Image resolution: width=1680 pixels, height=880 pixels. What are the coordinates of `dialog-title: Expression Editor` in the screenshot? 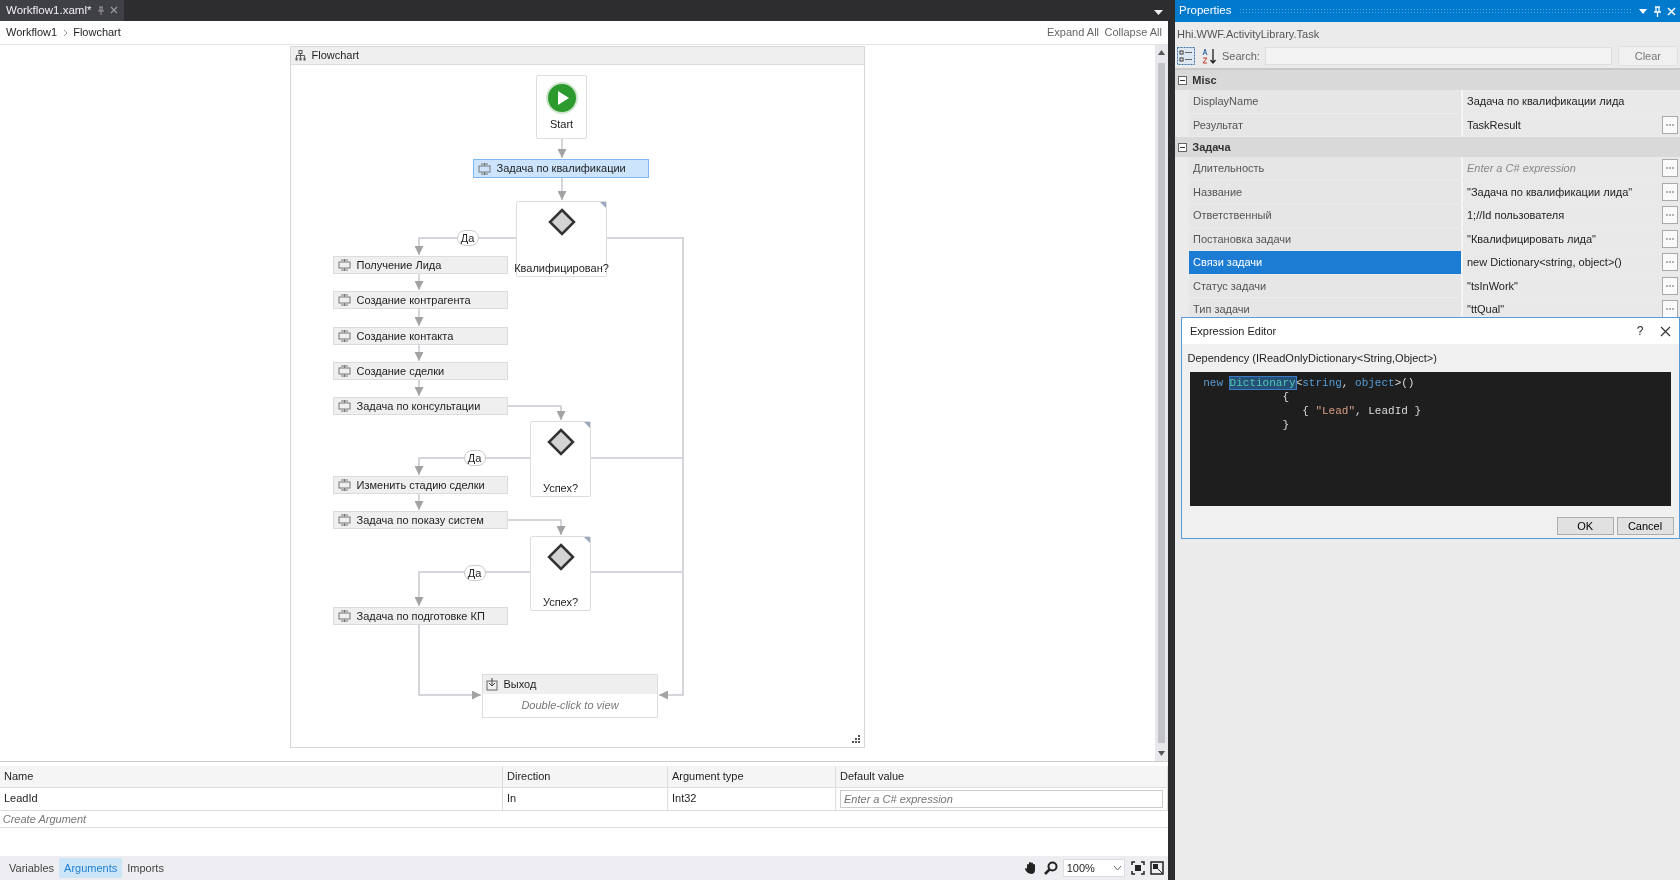 It's located at (1233, 331).